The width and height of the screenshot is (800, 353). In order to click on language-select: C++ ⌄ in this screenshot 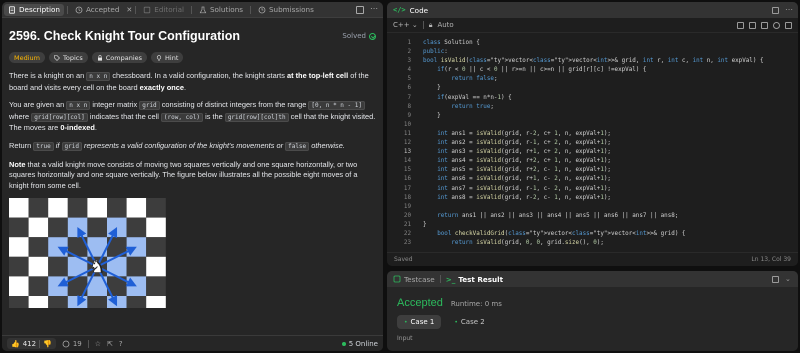, I will do `click(405, 25)`.